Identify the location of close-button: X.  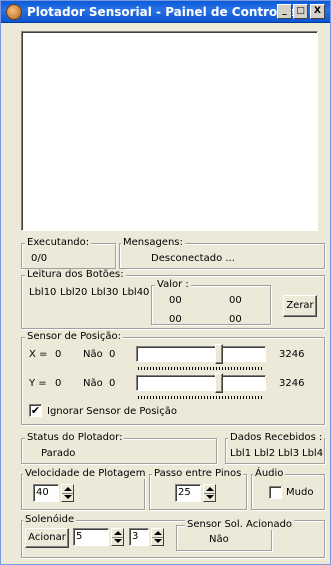
(317, 11).